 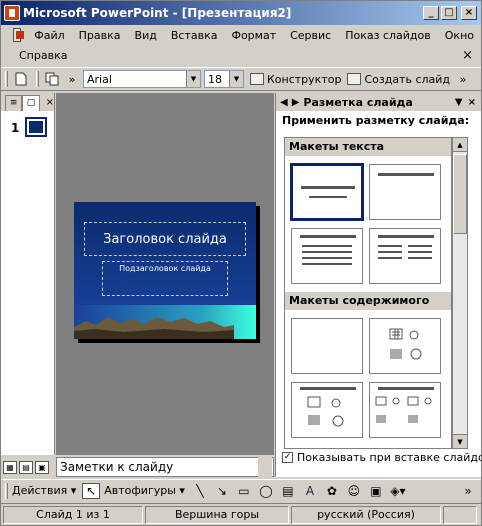 What do you see at coordinates (217, 514) in the screenshot?
I see `status-design-name: Вершина горы` at bounding box center [217, 514].